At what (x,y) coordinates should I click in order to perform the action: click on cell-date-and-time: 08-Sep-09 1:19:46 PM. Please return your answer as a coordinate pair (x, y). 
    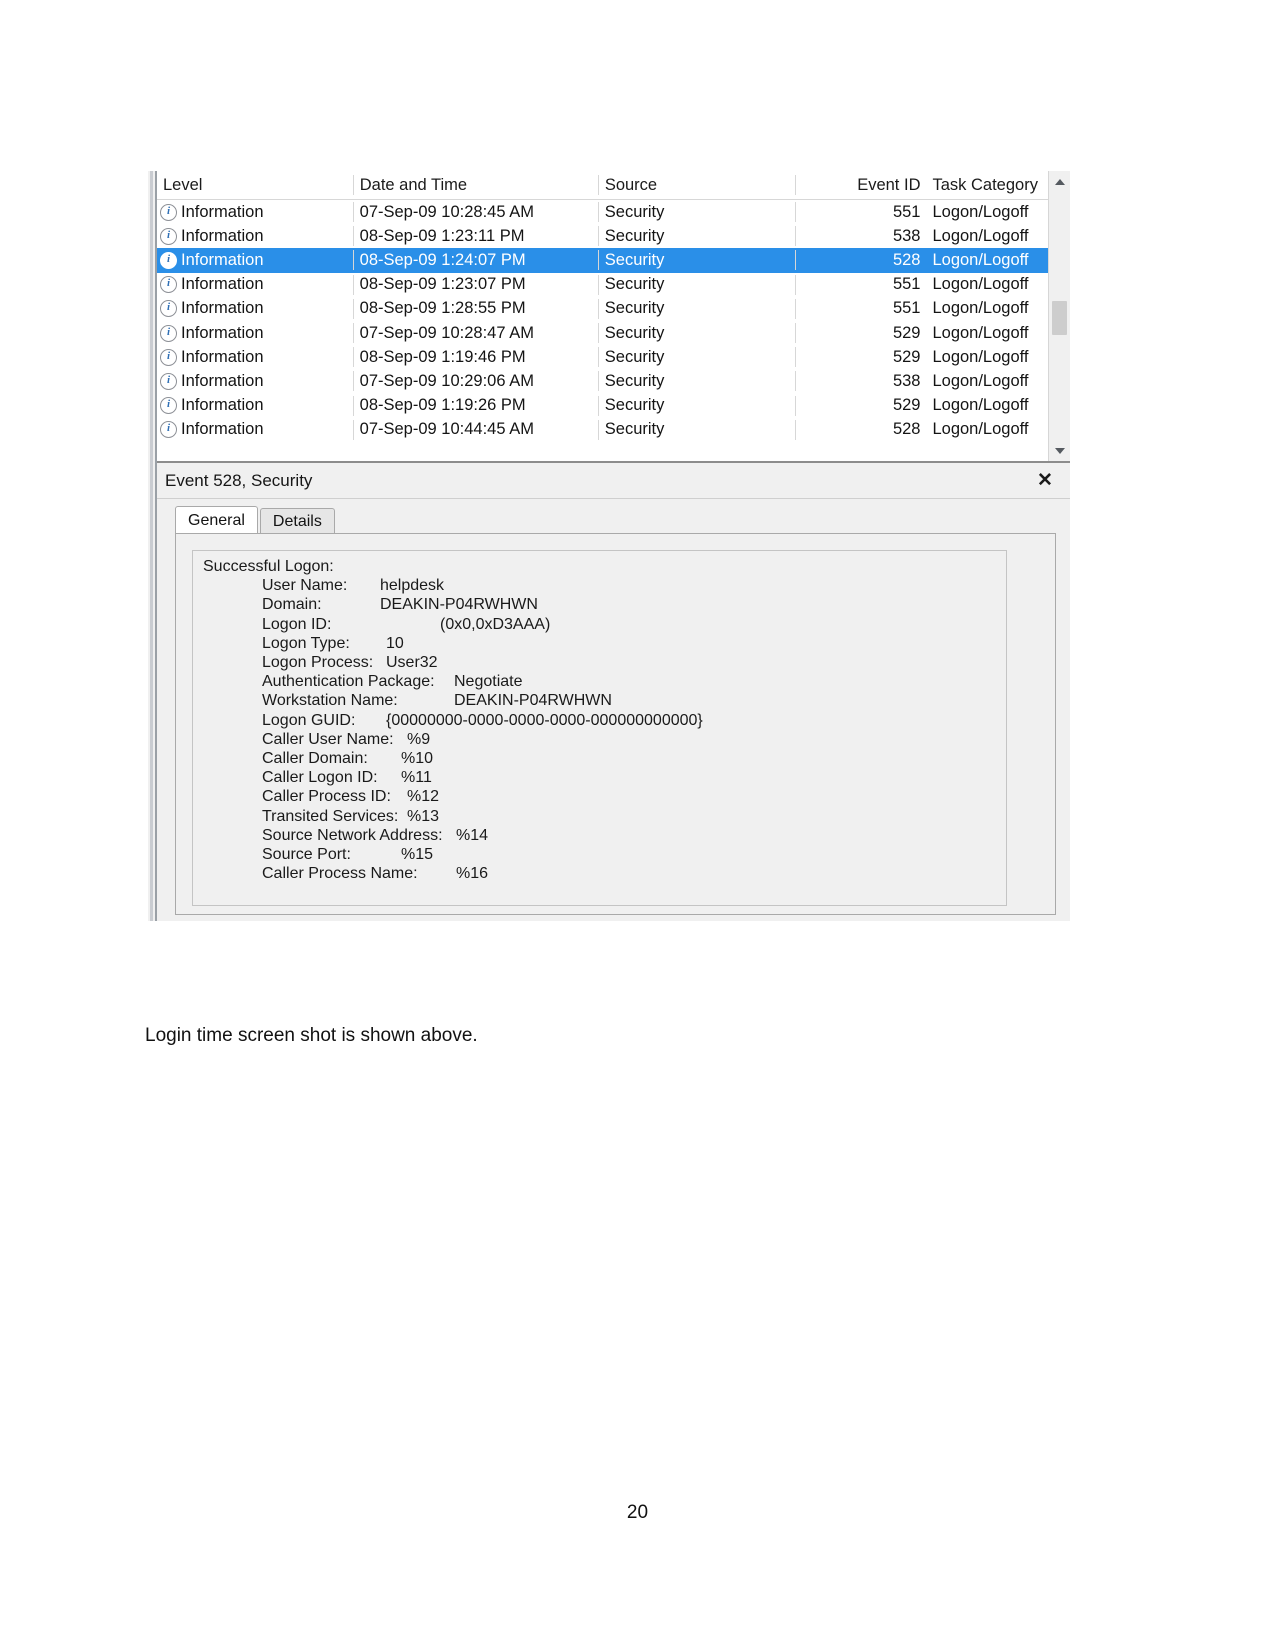
    Looking at the image, I should click on (442, 356).